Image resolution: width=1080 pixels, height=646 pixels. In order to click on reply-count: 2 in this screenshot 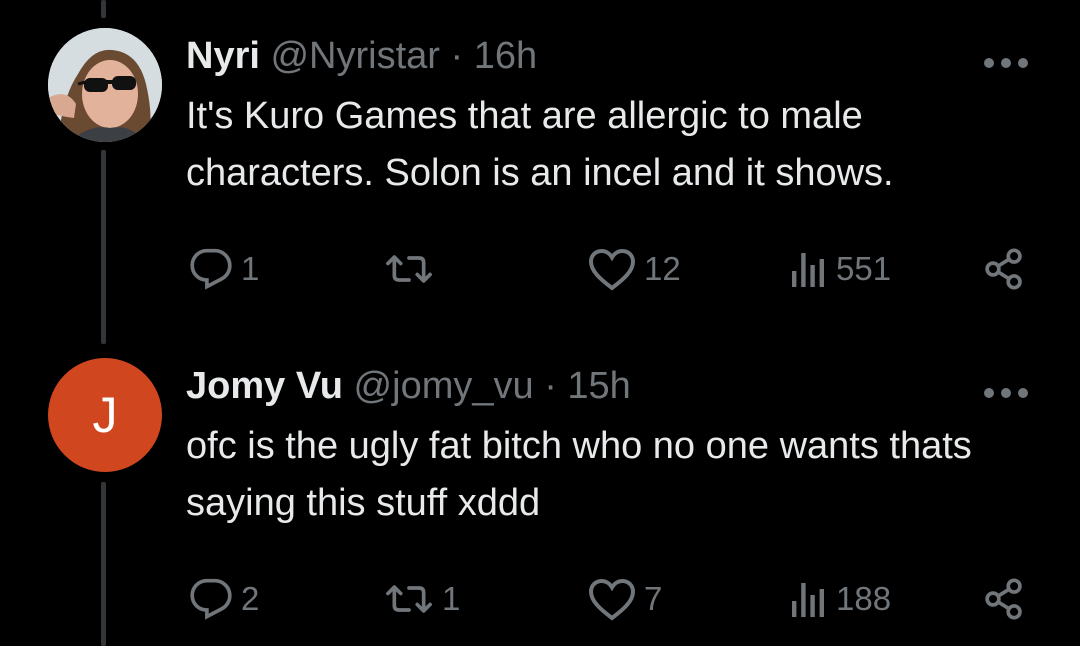, I will do `click(250, 598)`.